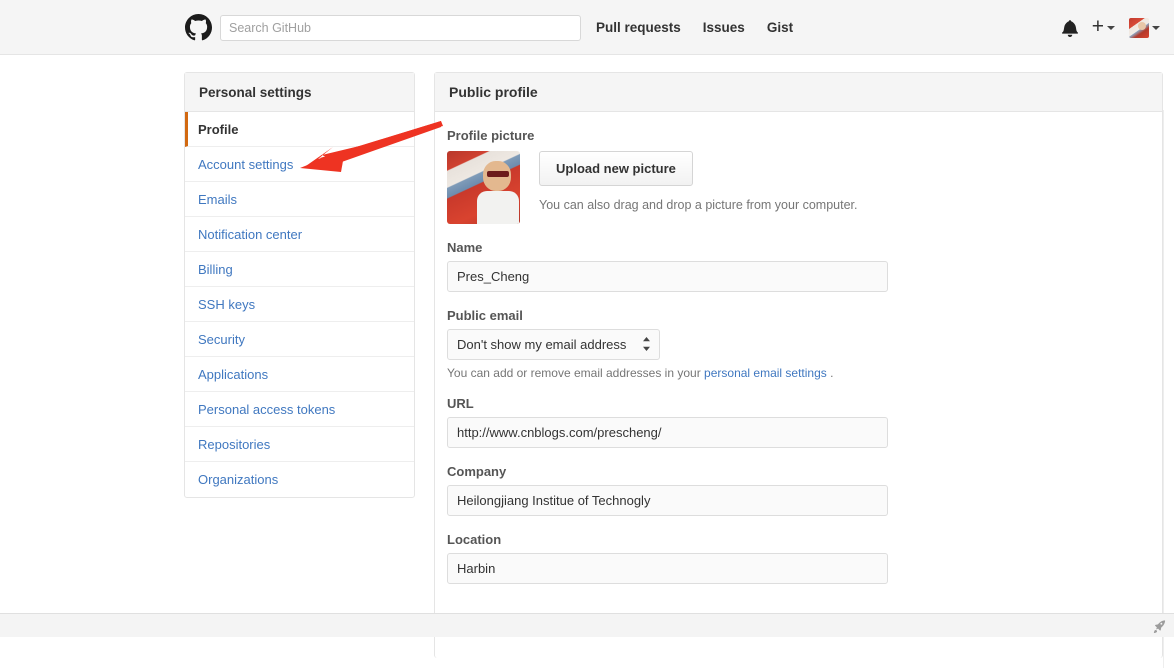 The height and width of the screenshot is (668, 1174). What do you see at coordinates (694, 27) in the screenshot?
I see `top-navigation: Pull requests Issues Gist` at bounding box center [694, 27].